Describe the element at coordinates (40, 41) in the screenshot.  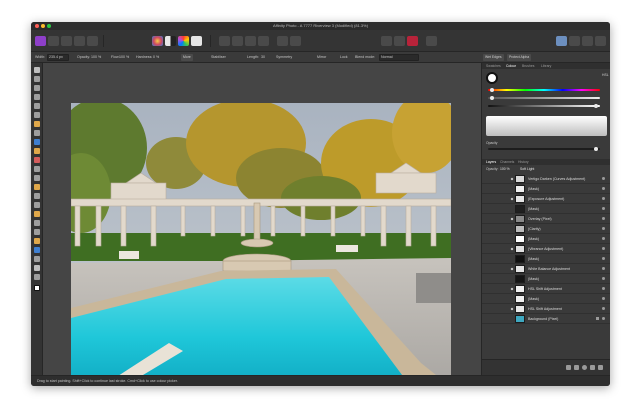
I see `photo-persona-icon` at that location.